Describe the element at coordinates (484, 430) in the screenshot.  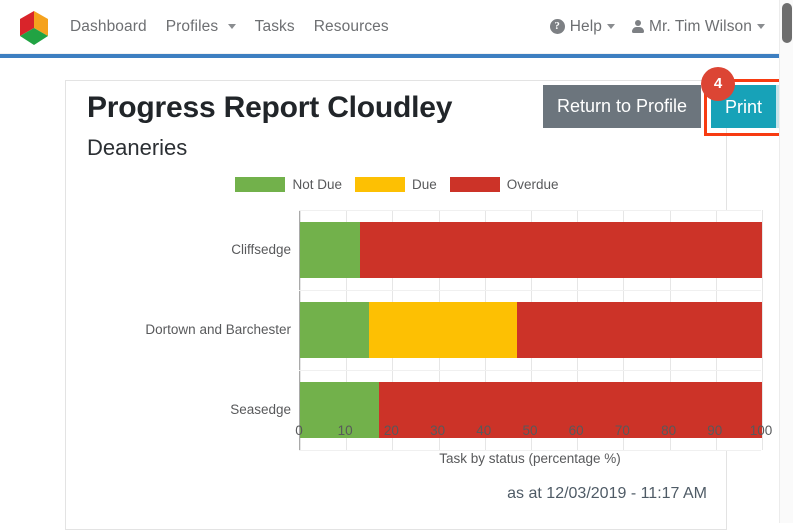
I see `chart-x-tick-label: 40` at that location.